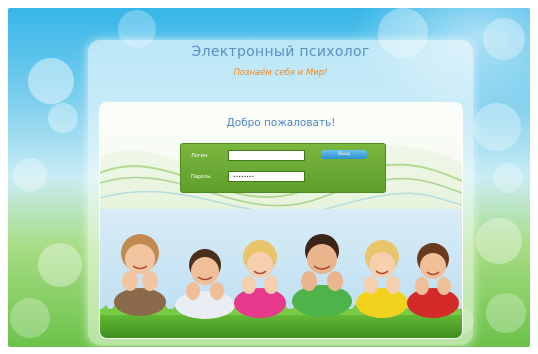 The height and width of the screenshot is (354, 538). I want to click on password-input: ••••••••, so click(266, 176).